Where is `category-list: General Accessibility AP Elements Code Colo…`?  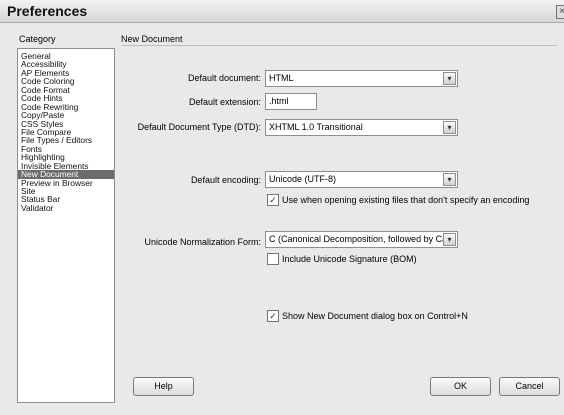 category-list: General Accessibility AP Elements Code Colo… is located at coordinates (66, 225).